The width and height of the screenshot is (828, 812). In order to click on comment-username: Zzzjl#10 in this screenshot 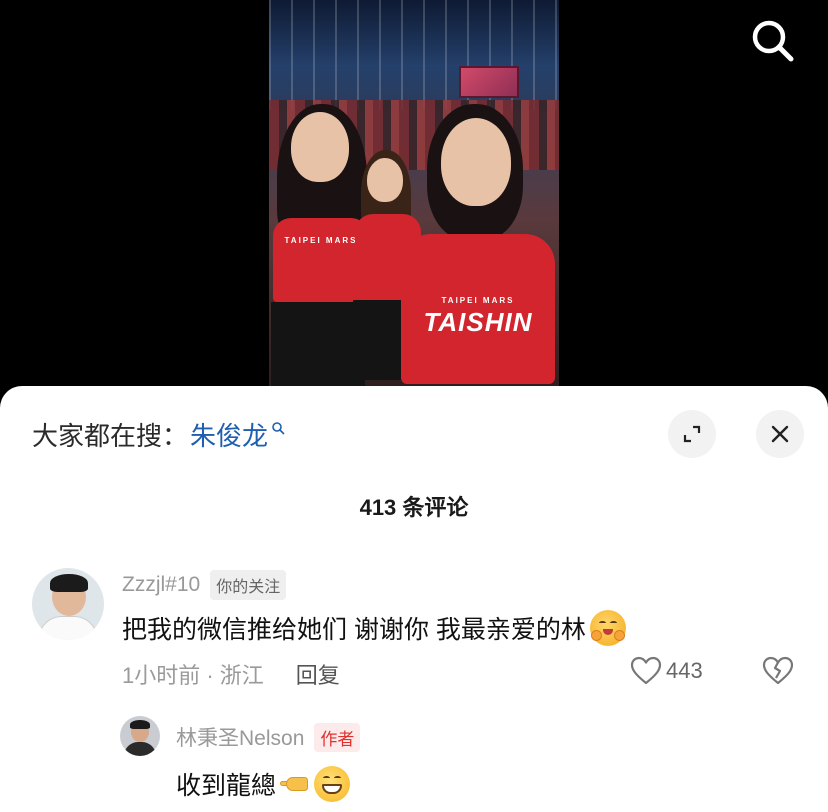, I will do `click(161, 585)`.